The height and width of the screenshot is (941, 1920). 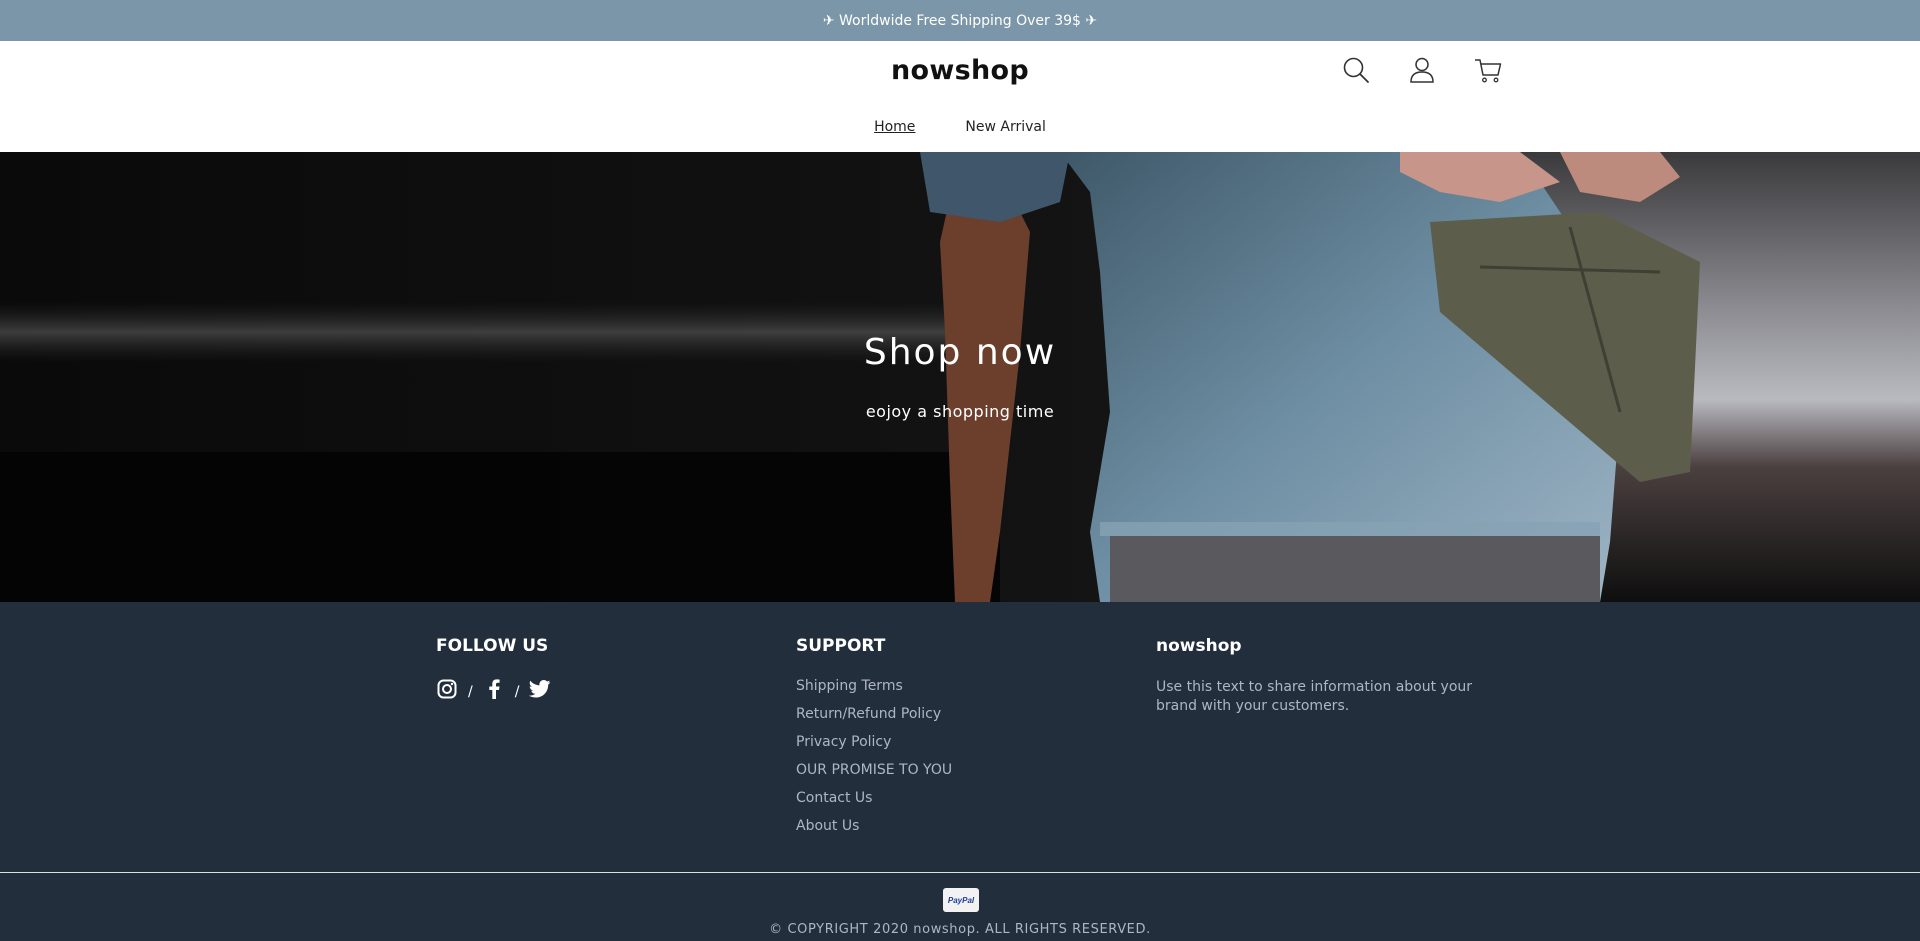 What do you see at coordinates (960, 872) in the screenshot?
I see `footer-divider` at bounding box center [960, 872].